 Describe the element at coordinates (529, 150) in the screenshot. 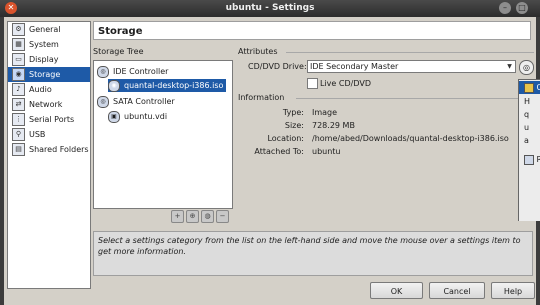

I see `disk-popup-menu: C H q u a R` at that location.